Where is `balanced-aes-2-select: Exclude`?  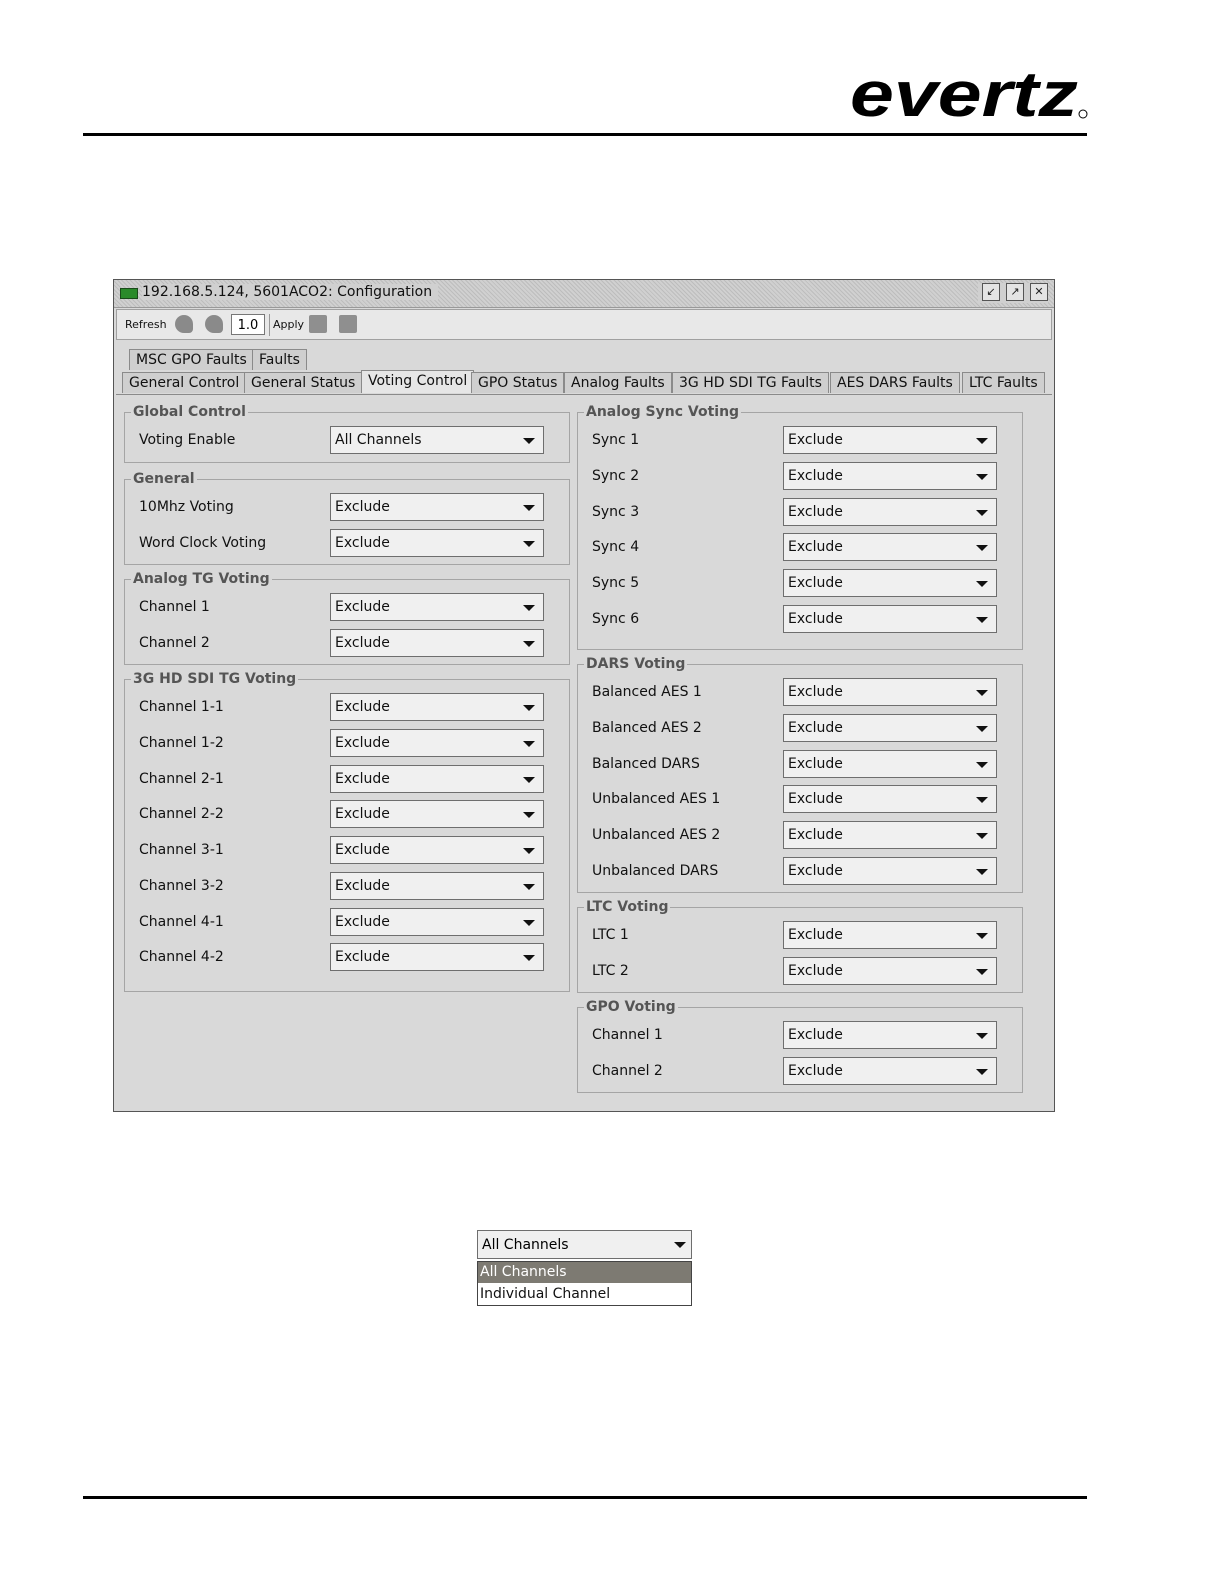
balanced-aes-2-select: Exclude is located at coordinates (890, 728).